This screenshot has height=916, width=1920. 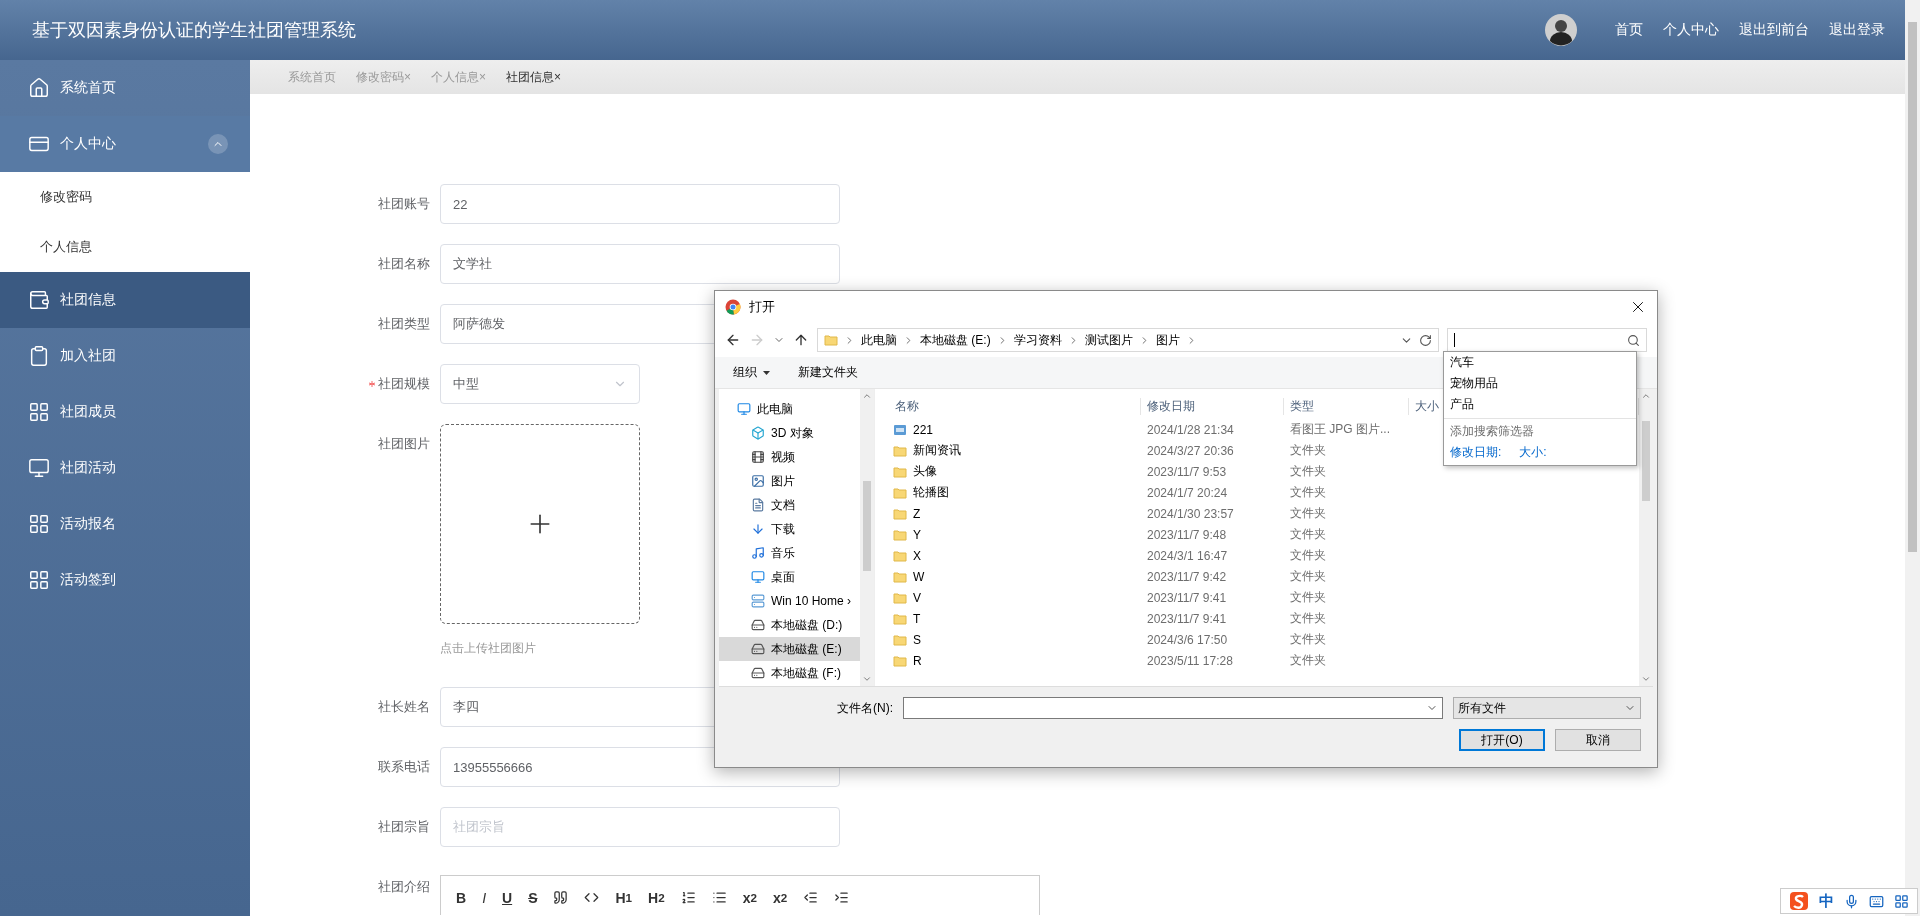 I want to click on format-button: S, so click(x=533, y=897).